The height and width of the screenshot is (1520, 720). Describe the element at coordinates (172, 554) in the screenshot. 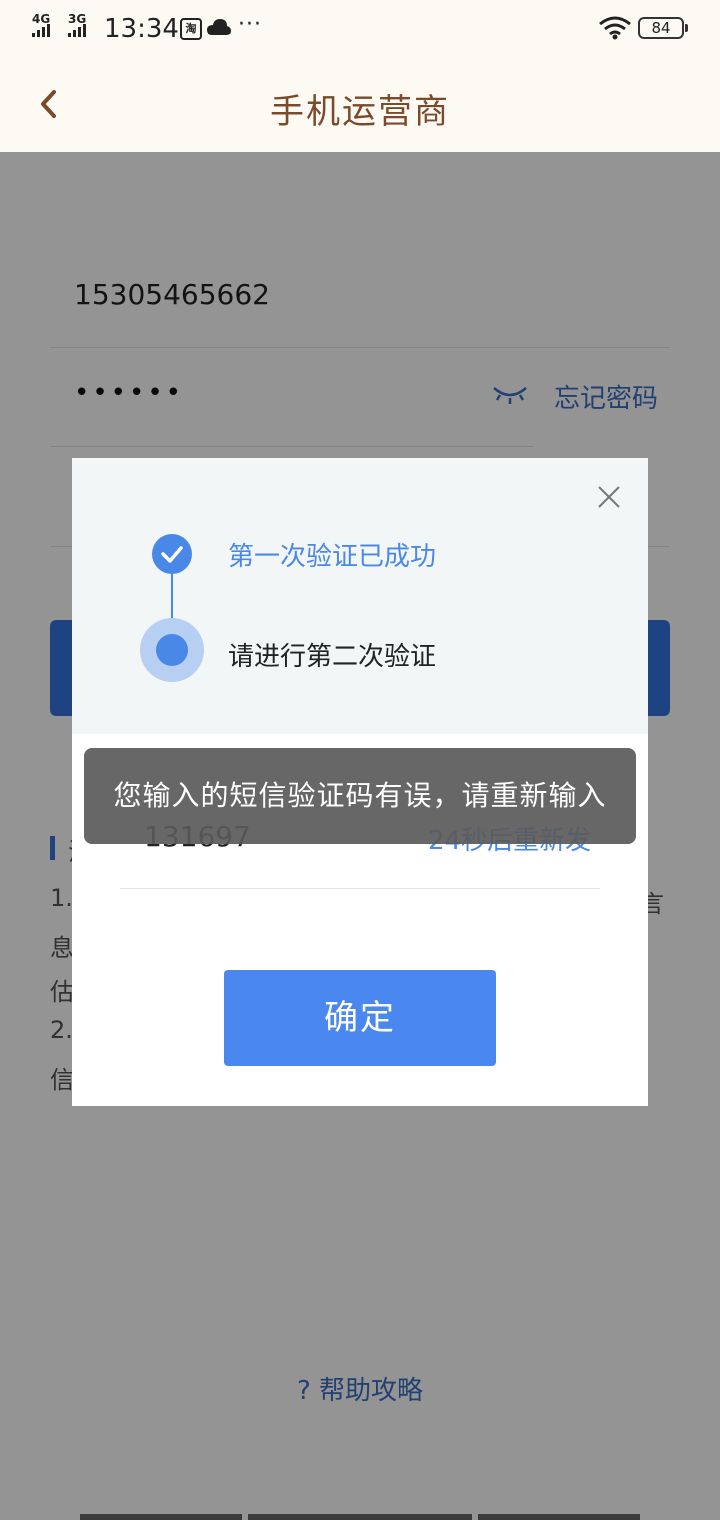

I see `check-icon` at that location.